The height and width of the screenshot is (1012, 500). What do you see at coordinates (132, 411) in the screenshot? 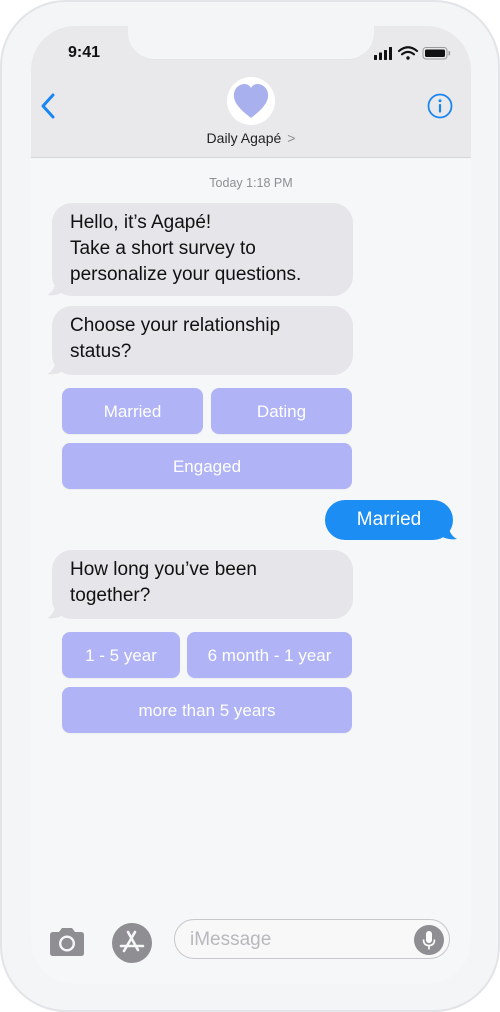
I see `option-married-button: Married` at bounding box center [132, 411].